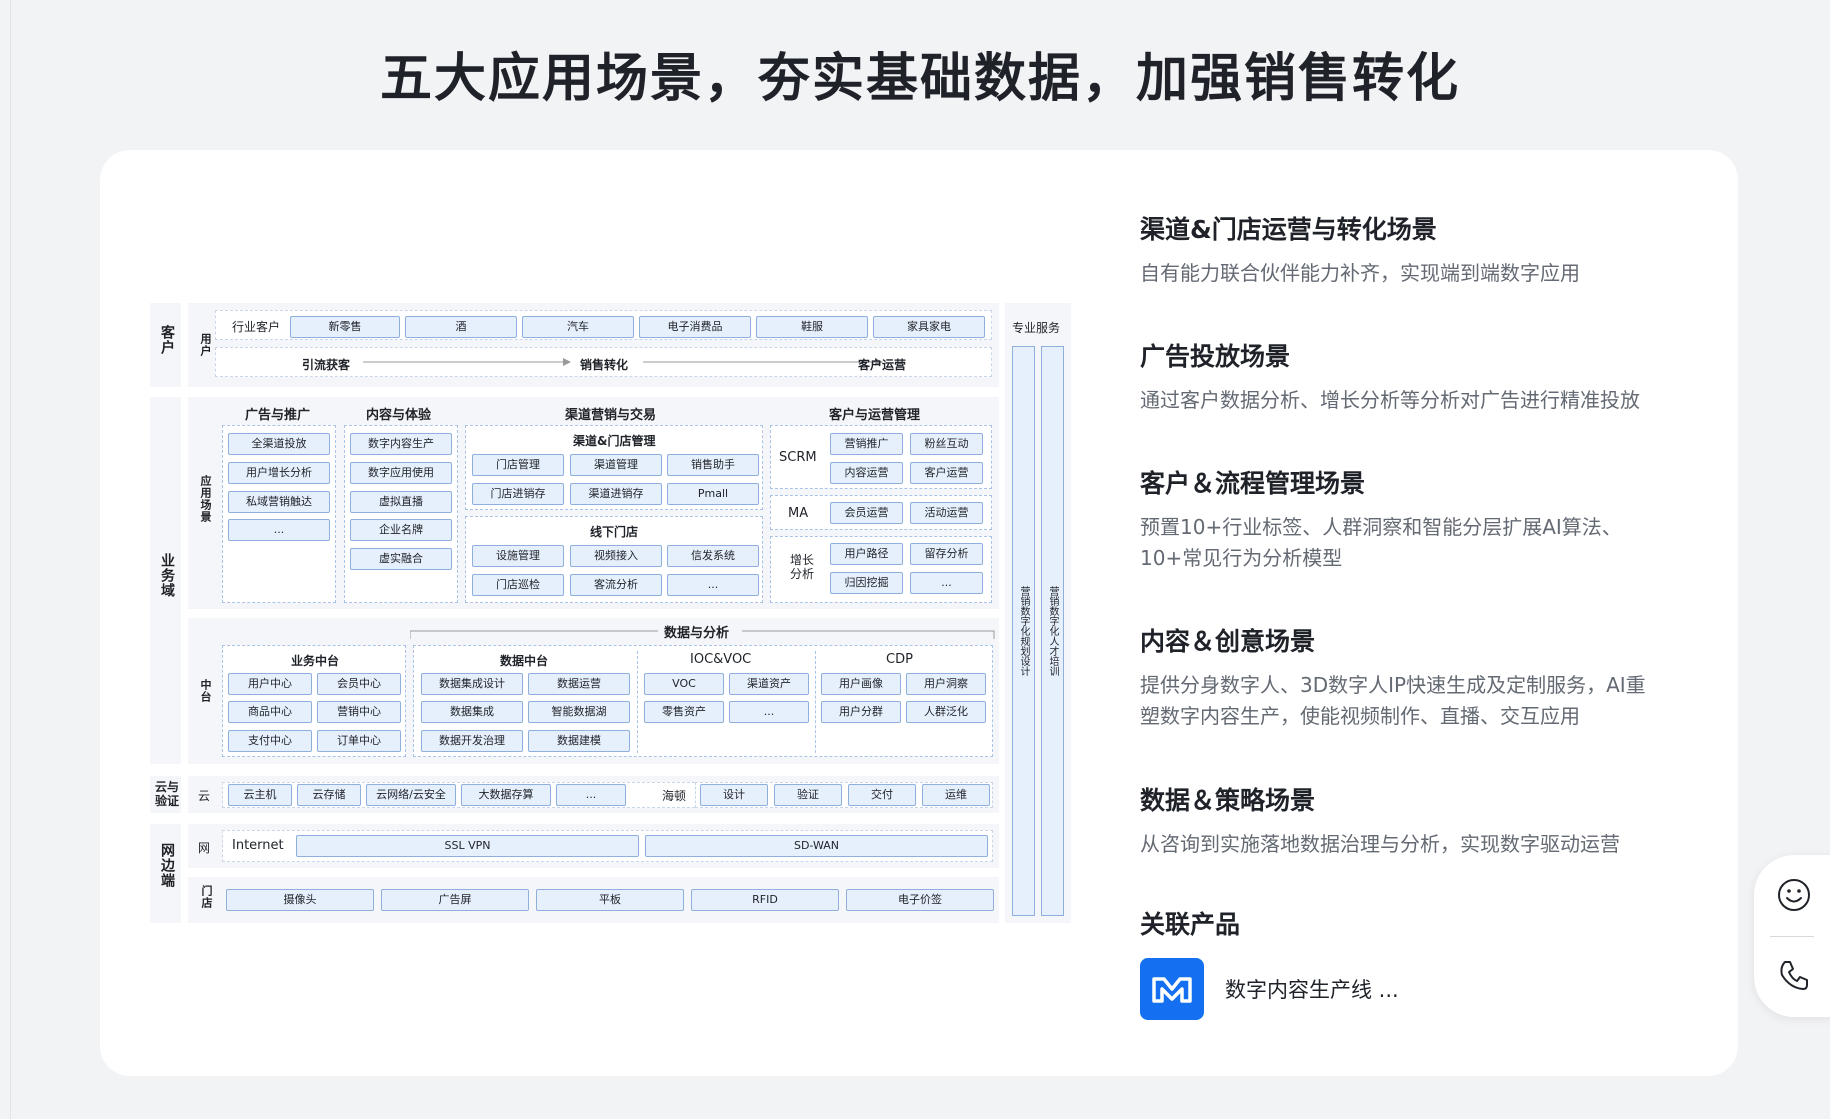 This screenshot has width=1830, height=1119. What do you see at coordinates (204, 796) in the screenshot?
I see `cloud-row-label: 云` at bounding box center [204, 796].